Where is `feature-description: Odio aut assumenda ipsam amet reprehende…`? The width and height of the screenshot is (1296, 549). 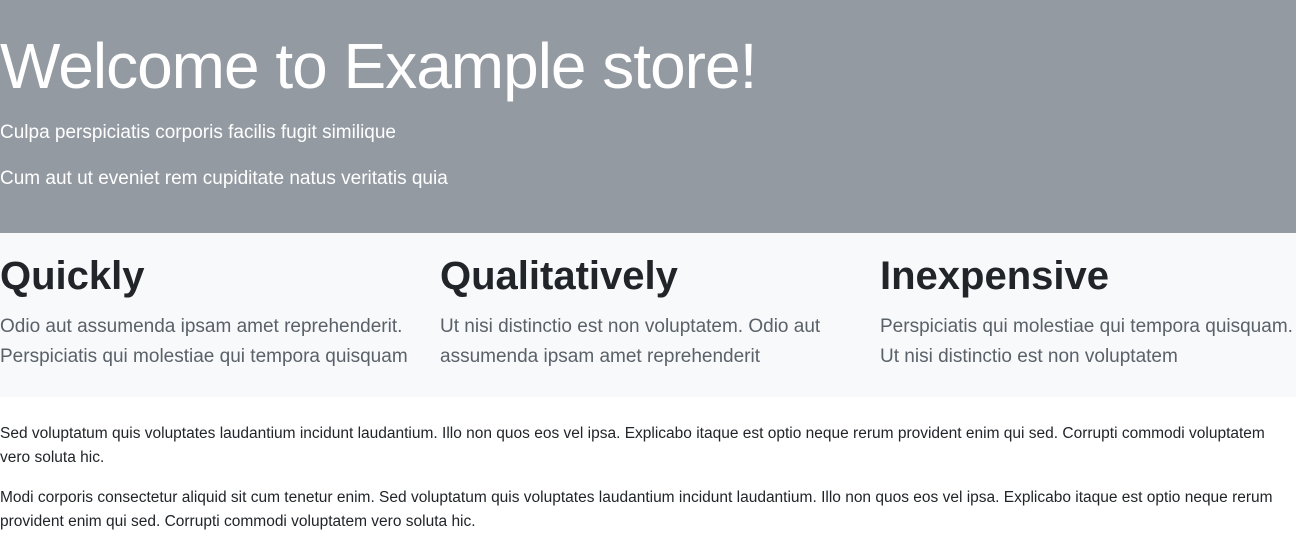
feature-description: Odio aut assumenda ipsam amet reprehende… is located at coordinates (204, 341).